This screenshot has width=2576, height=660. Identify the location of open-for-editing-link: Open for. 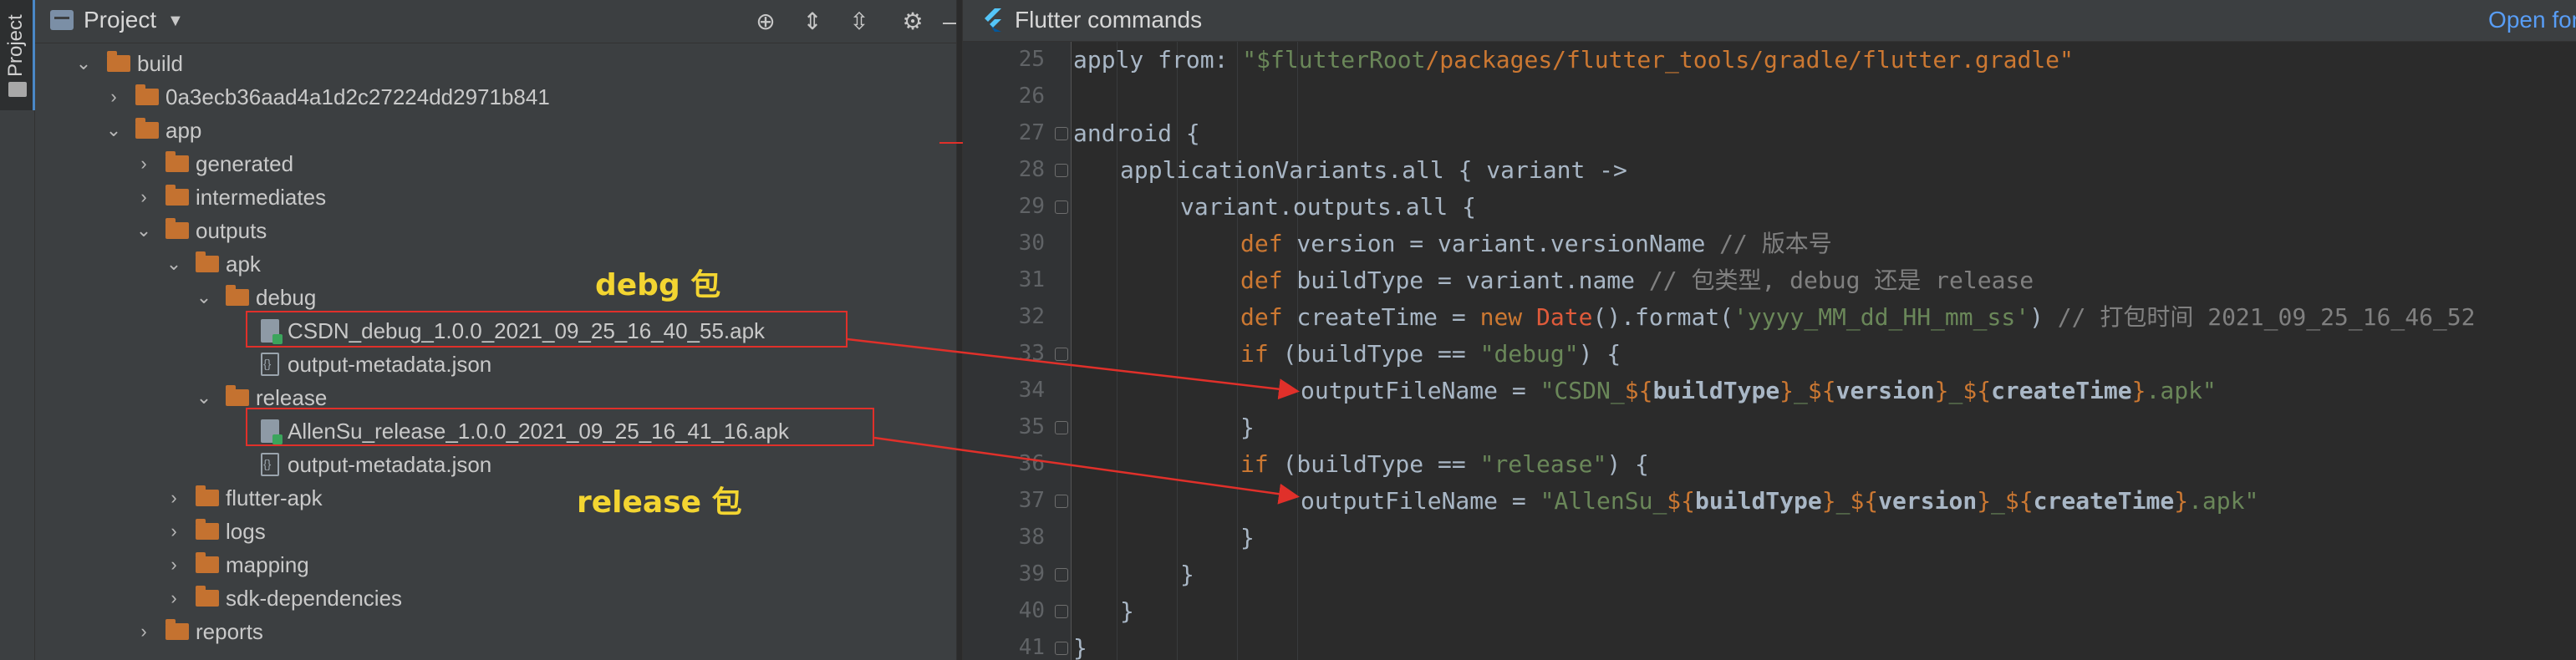
(2532, 20).